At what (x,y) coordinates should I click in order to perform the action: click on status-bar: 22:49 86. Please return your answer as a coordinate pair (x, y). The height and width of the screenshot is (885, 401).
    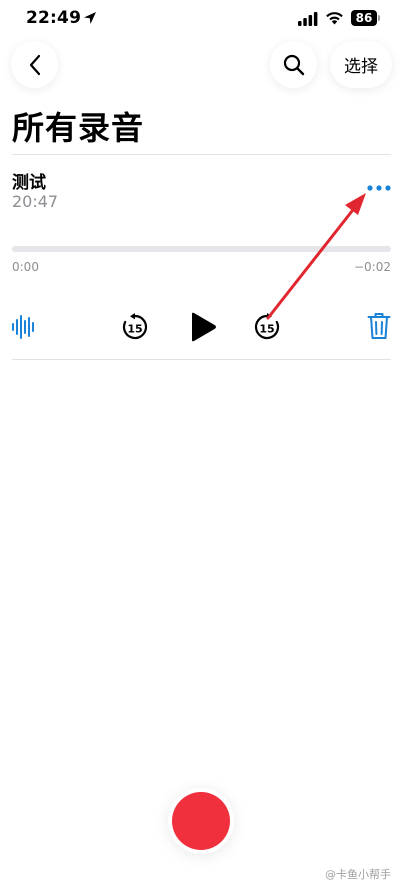
    Looking at the image, I should click on (200, 18).